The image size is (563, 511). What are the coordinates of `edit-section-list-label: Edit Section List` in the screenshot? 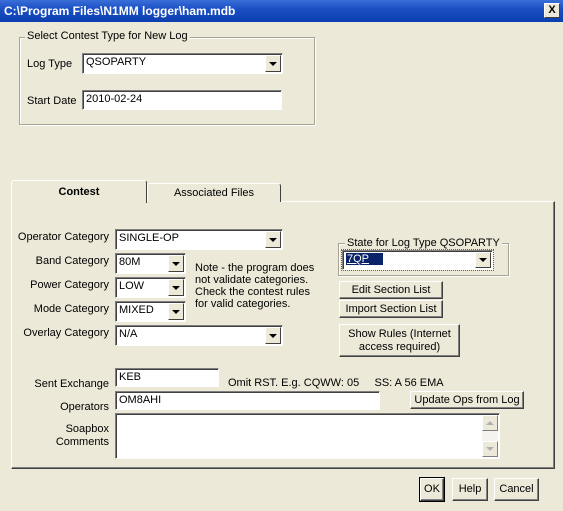 It's located at (391, 289).